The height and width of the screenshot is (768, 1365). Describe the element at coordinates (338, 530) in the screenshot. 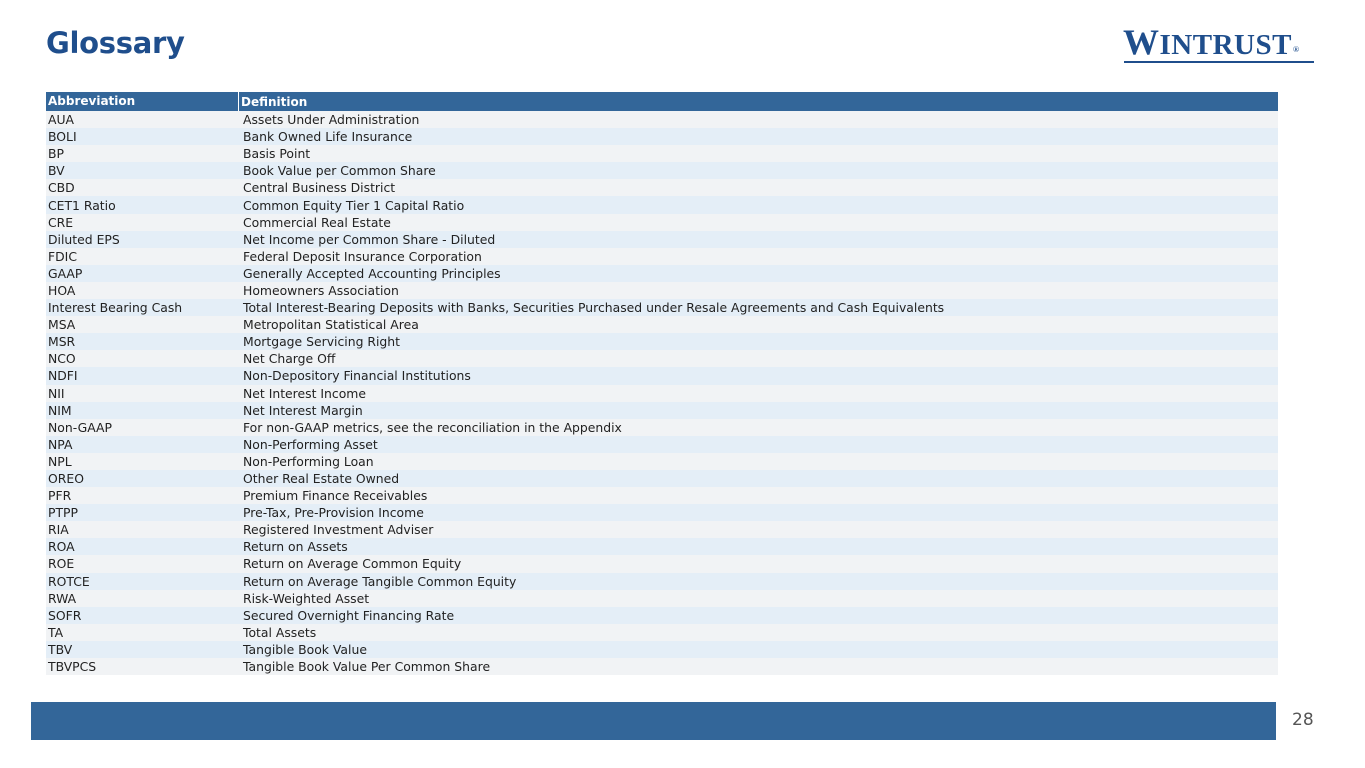

I see `definition-cell: Registered Investment Adviser` at that location.